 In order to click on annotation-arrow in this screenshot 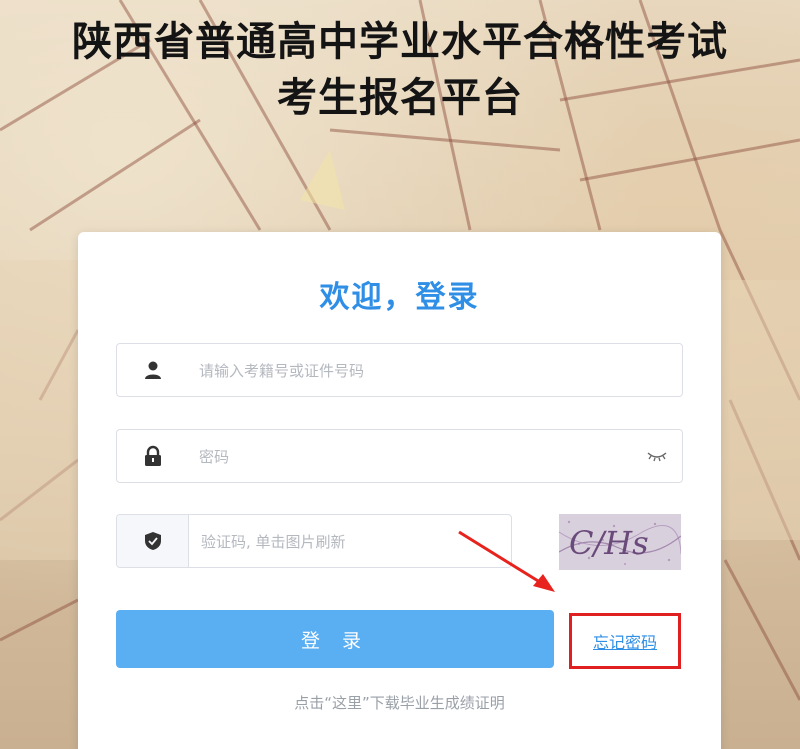, I will do `click(506, 561)`.